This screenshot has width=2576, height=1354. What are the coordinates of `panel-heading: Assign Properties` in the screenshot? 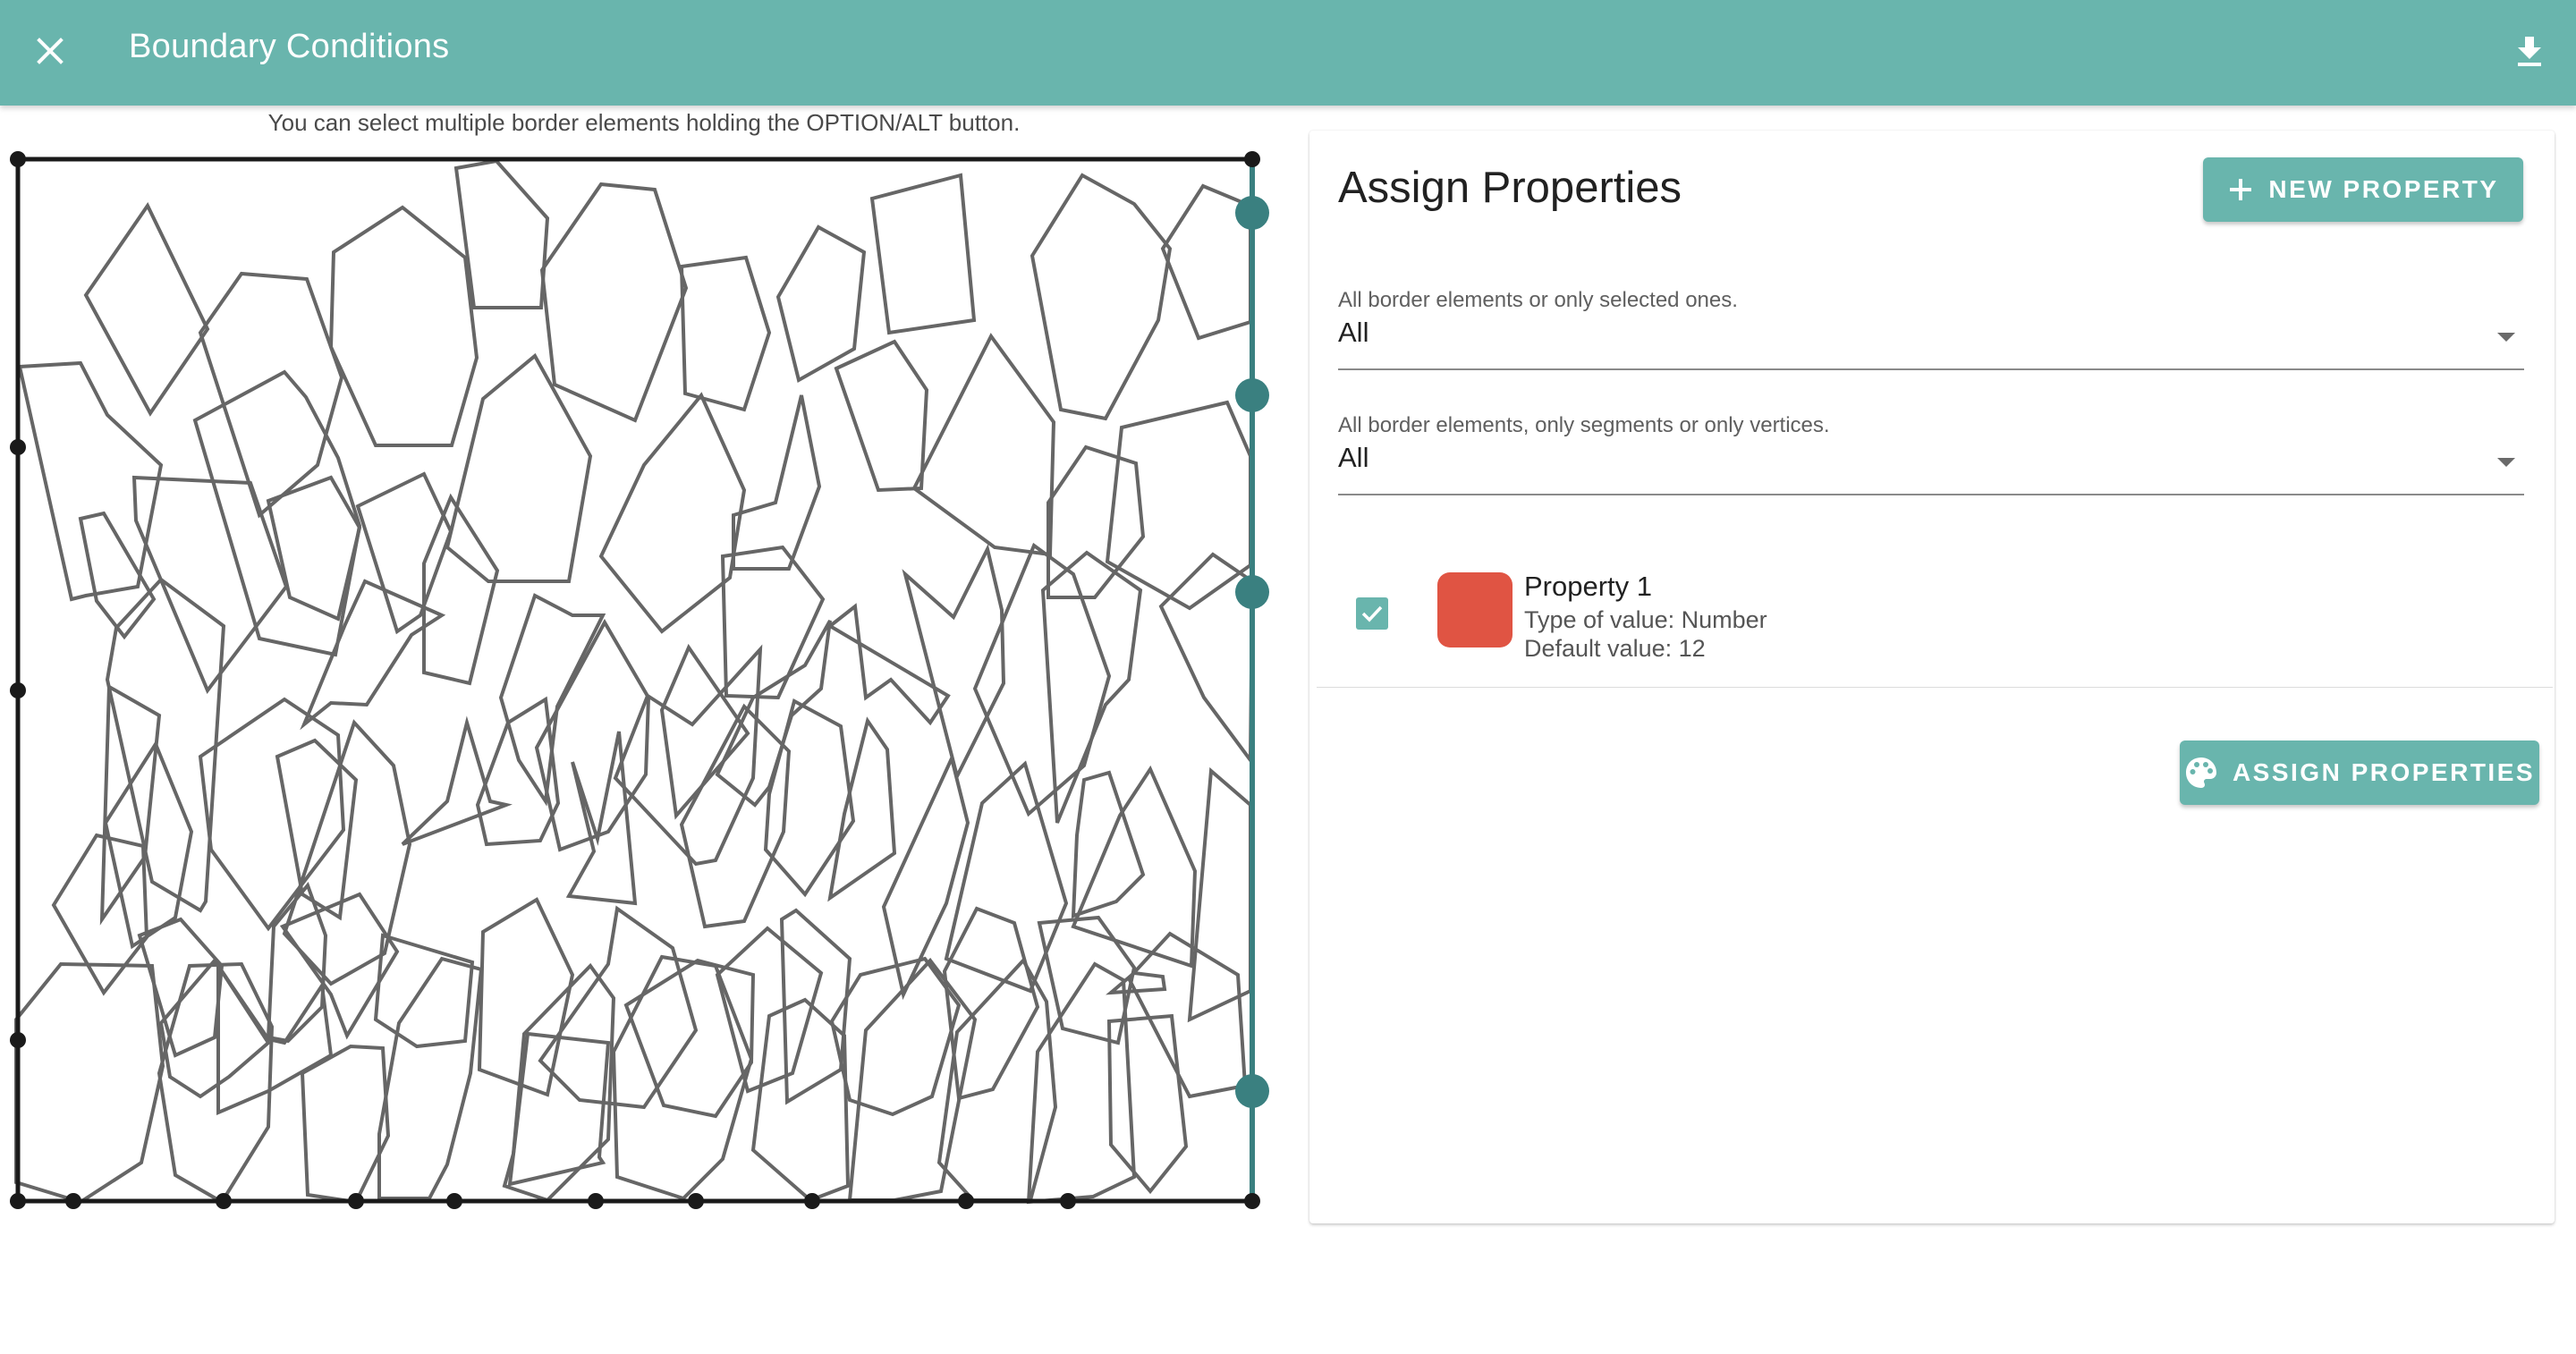 It's located at (1510, 188).